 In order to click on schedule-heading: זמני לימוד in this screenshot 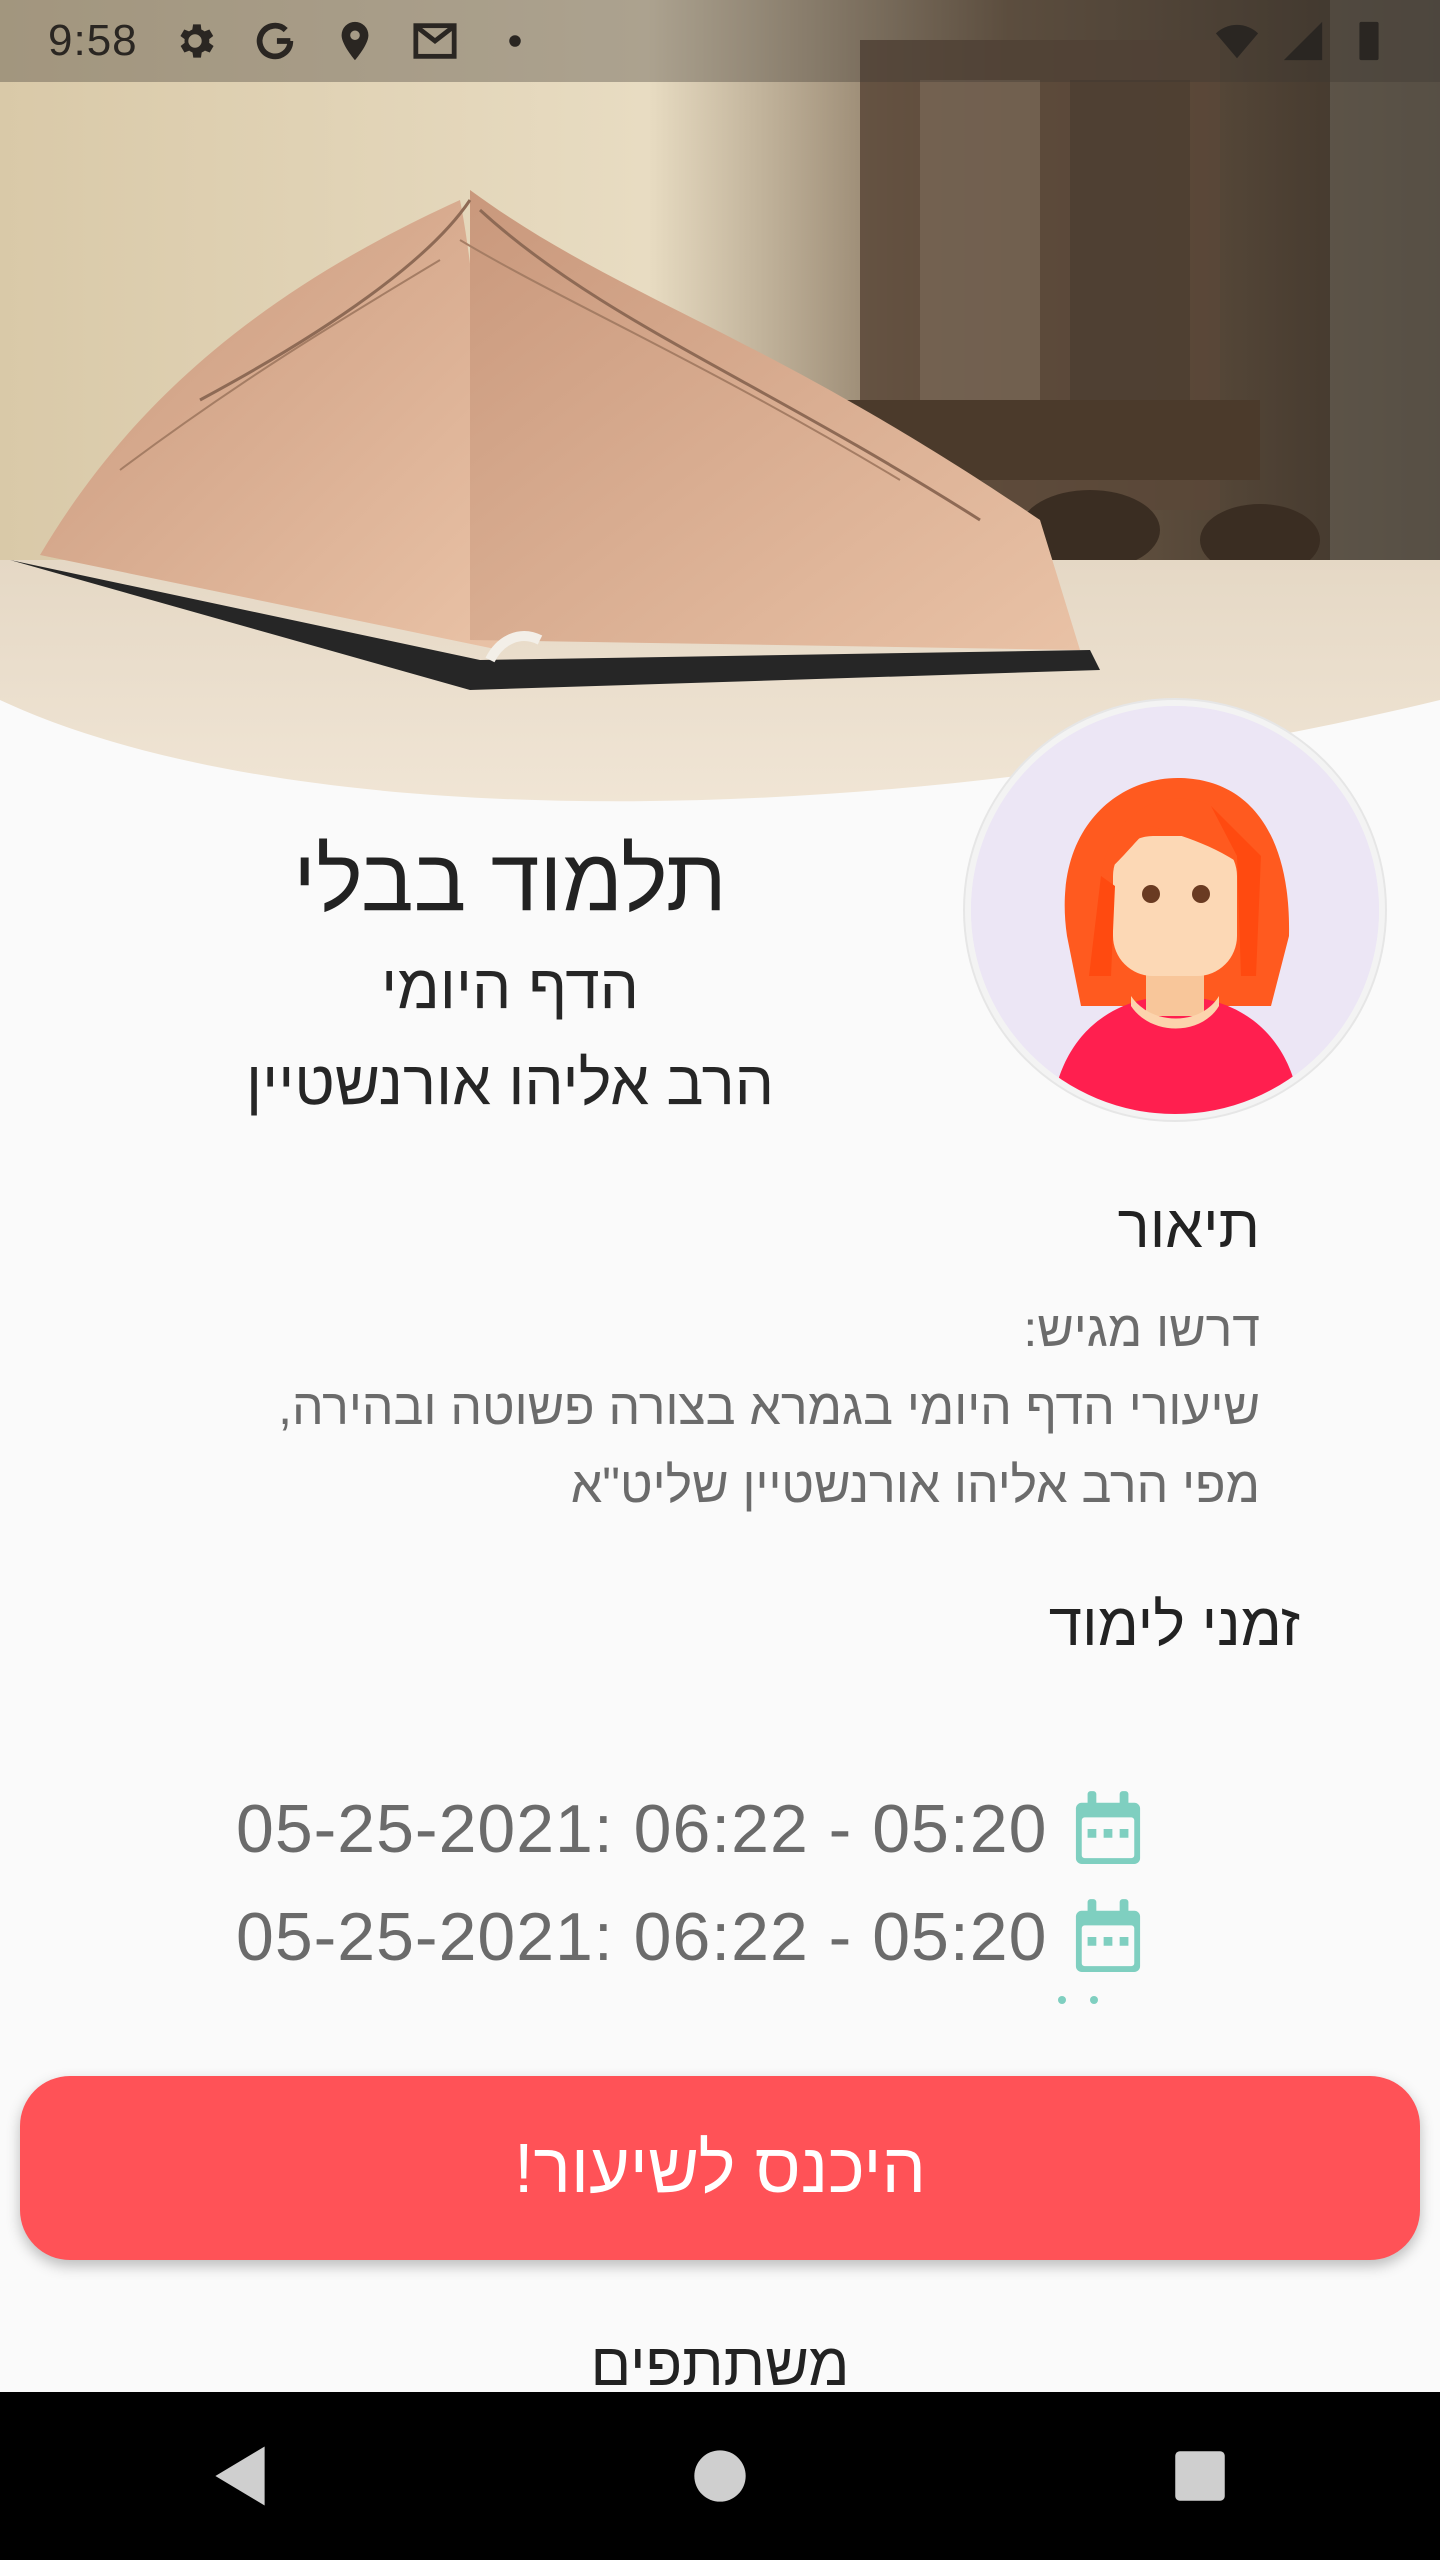, I will do `click(1174, 1624)`.